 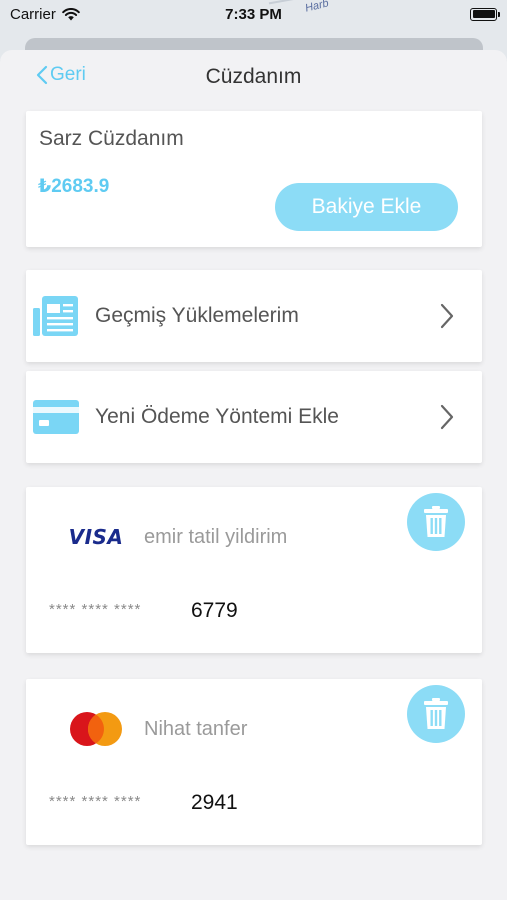 I want to click on status-left: Carrier, so click(x=45, y=14).